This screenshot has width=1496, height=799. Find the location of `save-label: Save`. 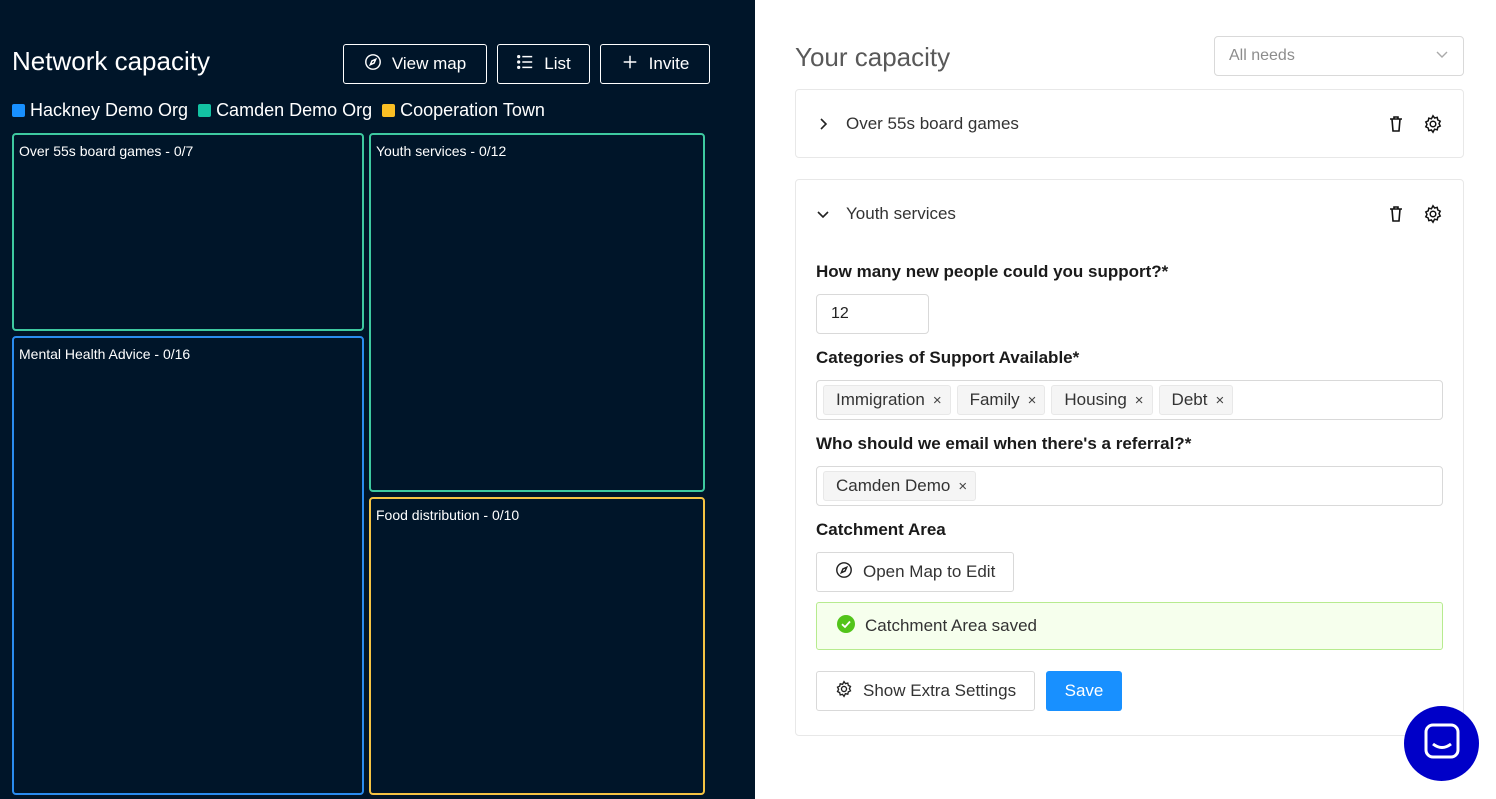

save-label: Save is located at coordinates (1084, 690).